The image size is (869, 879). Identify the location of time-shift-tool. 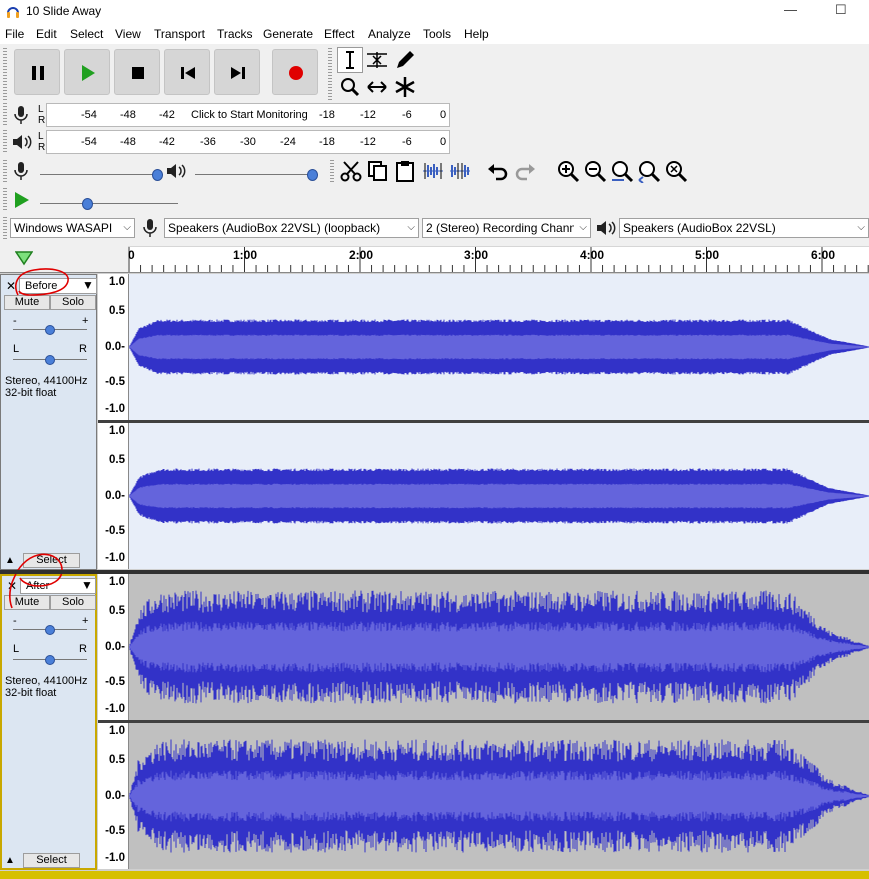
(377, 87).